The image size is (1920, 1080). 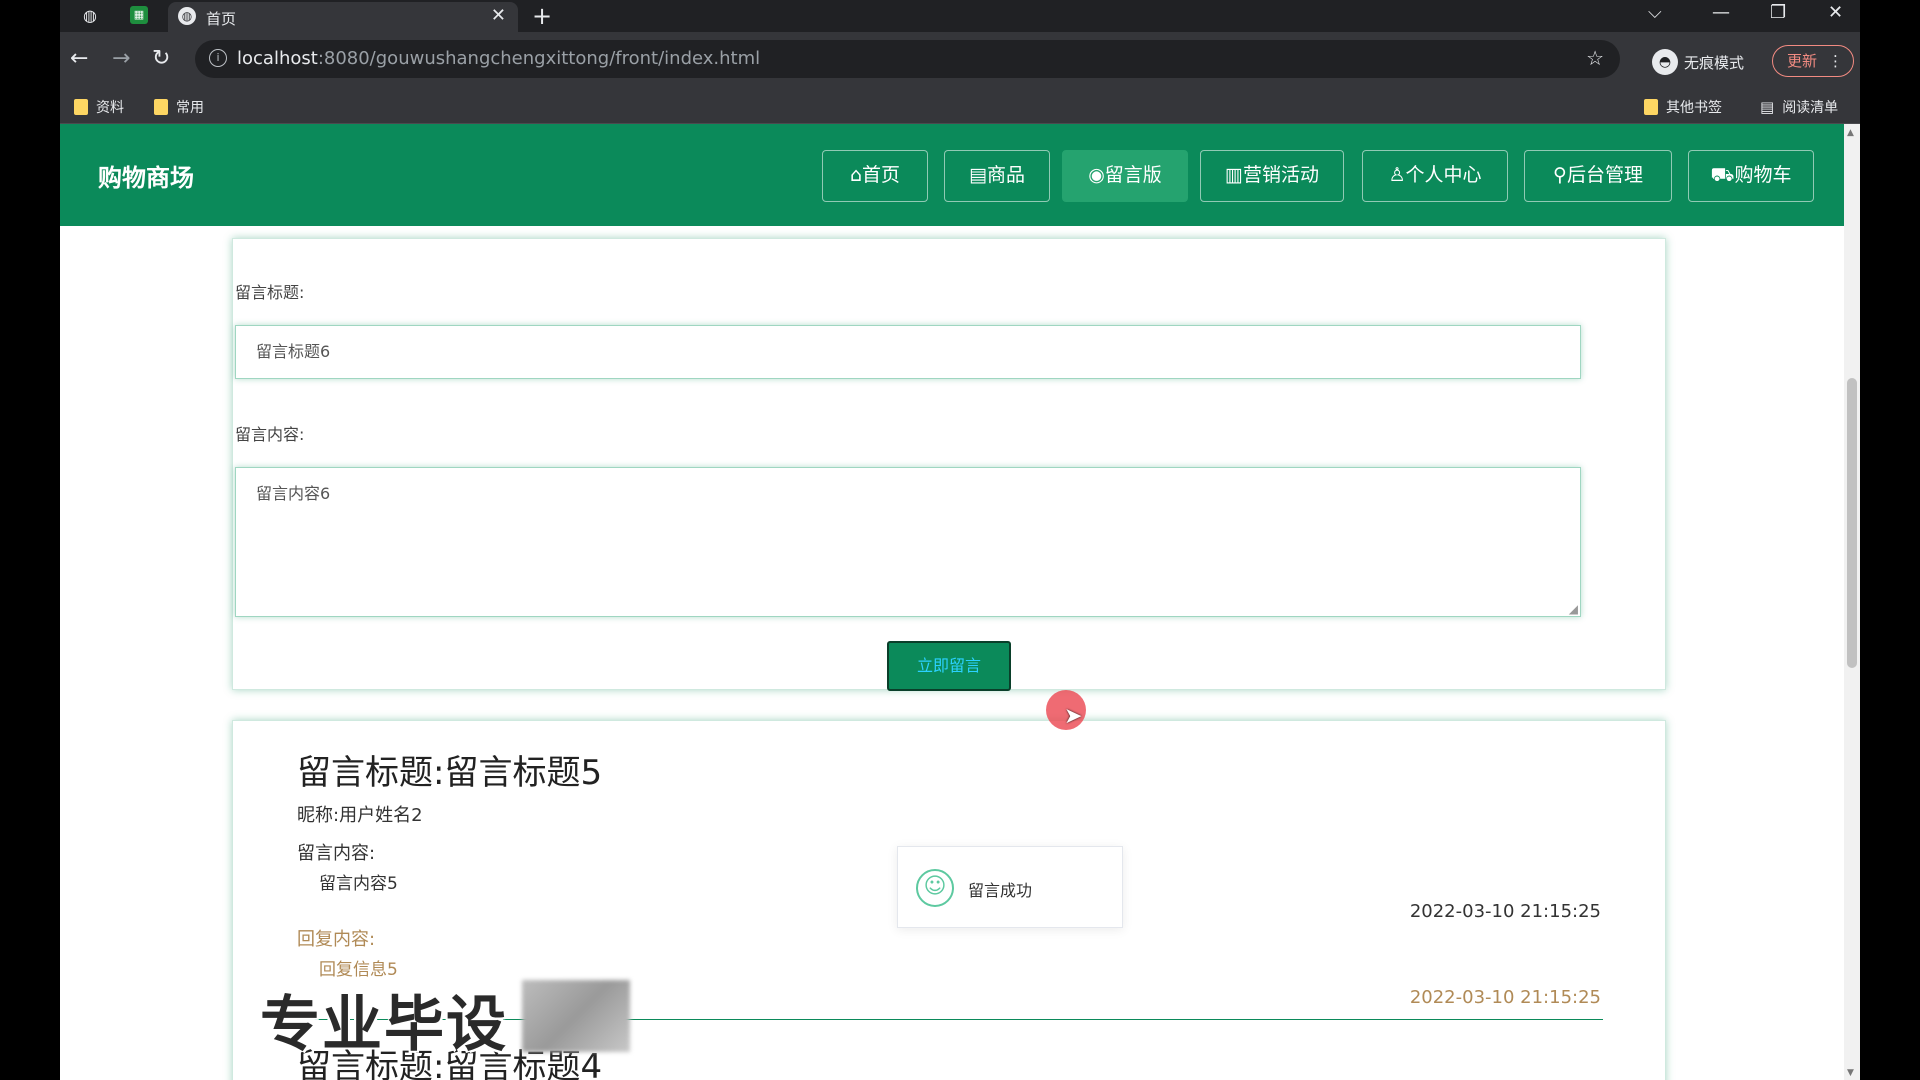 What do you see at coordinates (1000, 890) in the screenshot?
I see `toast-text: 留言成功` at bounding box center [1000, 890].